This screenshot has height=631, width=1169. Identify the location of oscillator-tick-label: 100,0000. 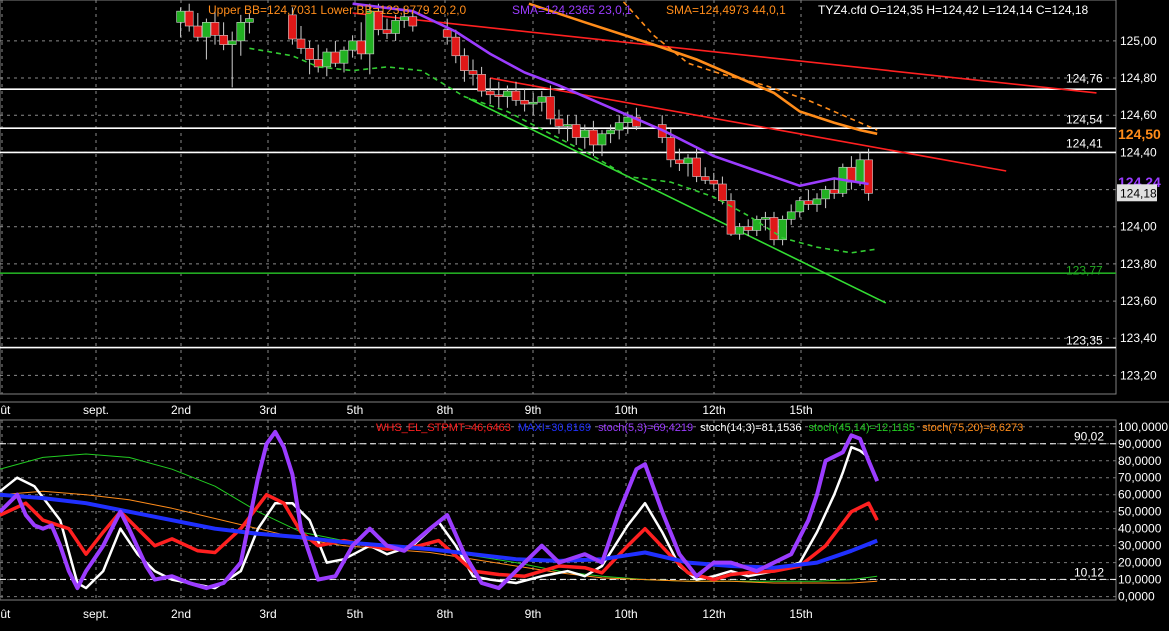
(1143, 427).